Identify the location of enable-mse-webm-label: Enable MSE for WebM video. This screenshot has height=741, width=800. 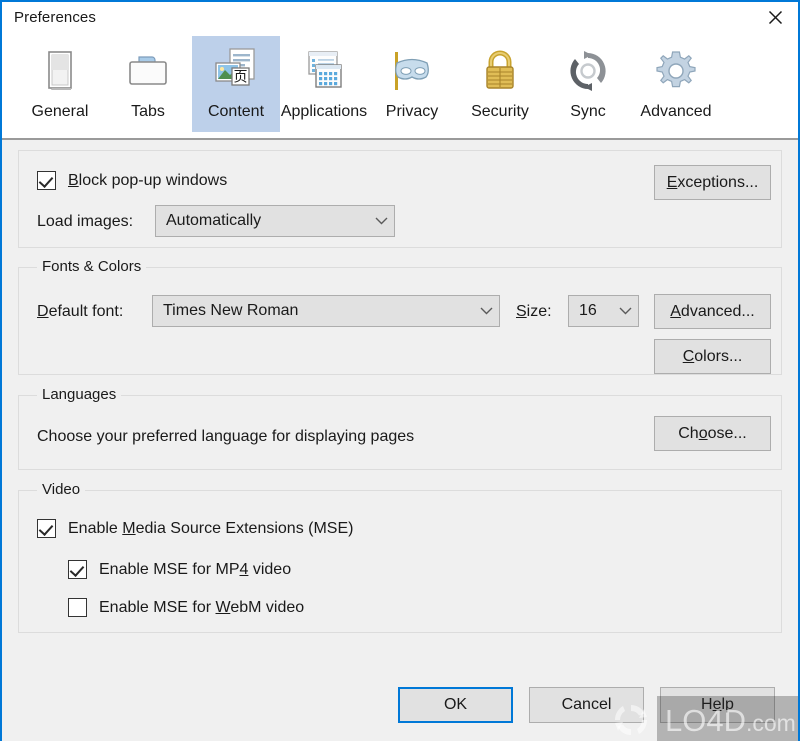
(202, 607).